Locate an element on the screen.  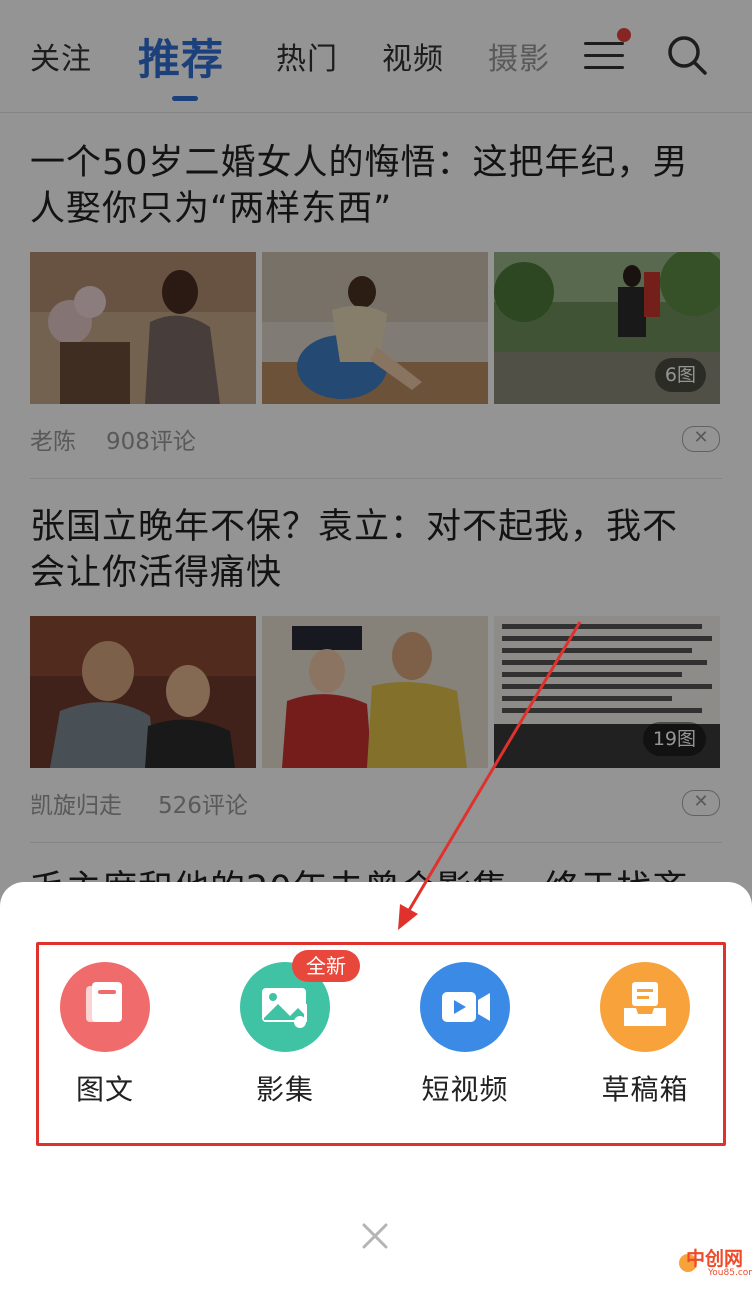
publish-article-button: 图文 is located at coordinates (105, 1035).